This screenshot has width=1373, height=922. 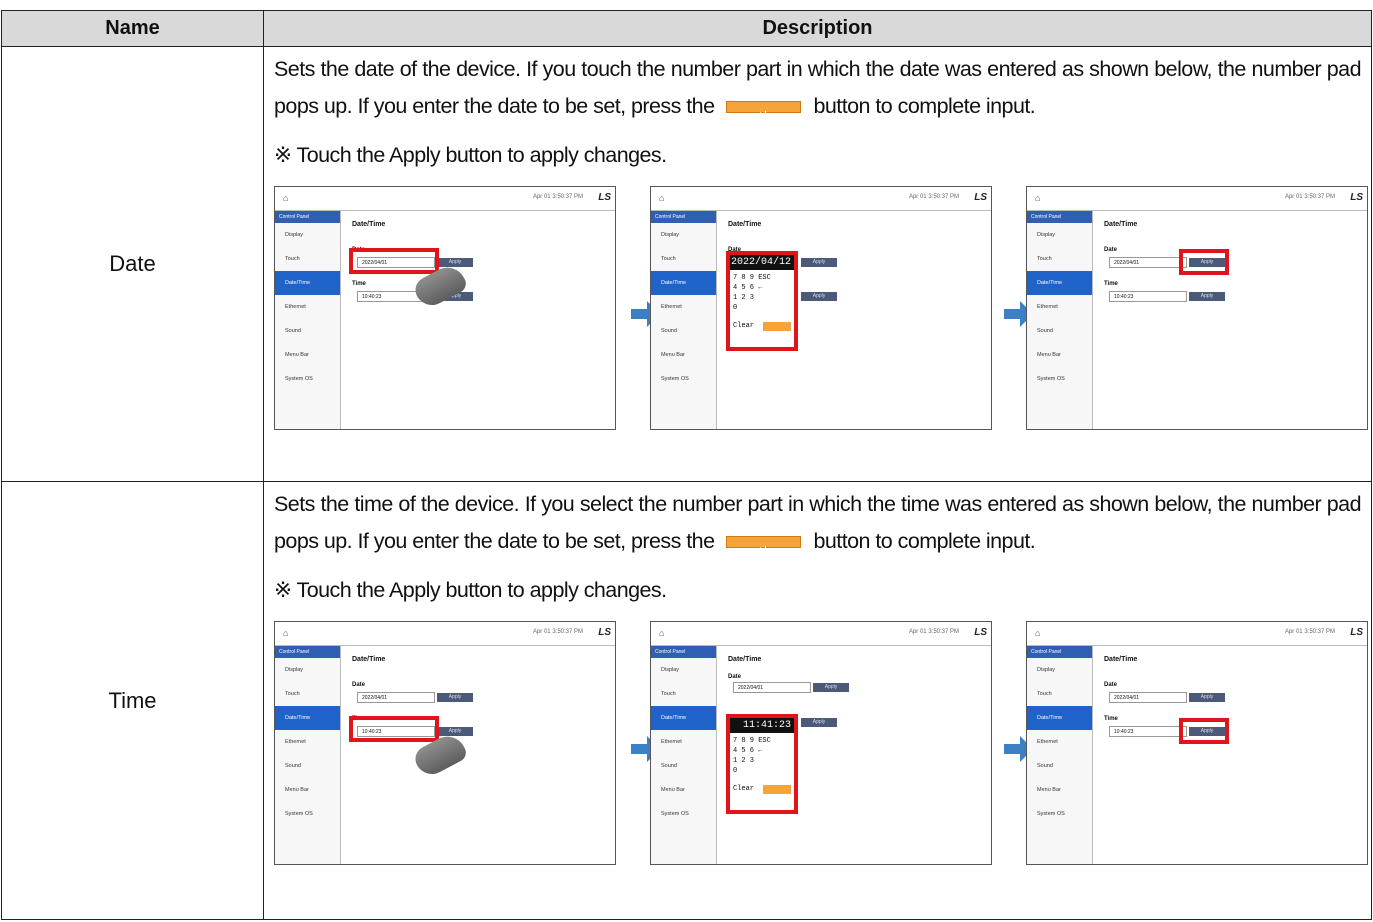 What do you see at coordinates (762, 262) in the screenshot?
I see `pad-display: 2022/04/12` at bounding box center [762, 262].